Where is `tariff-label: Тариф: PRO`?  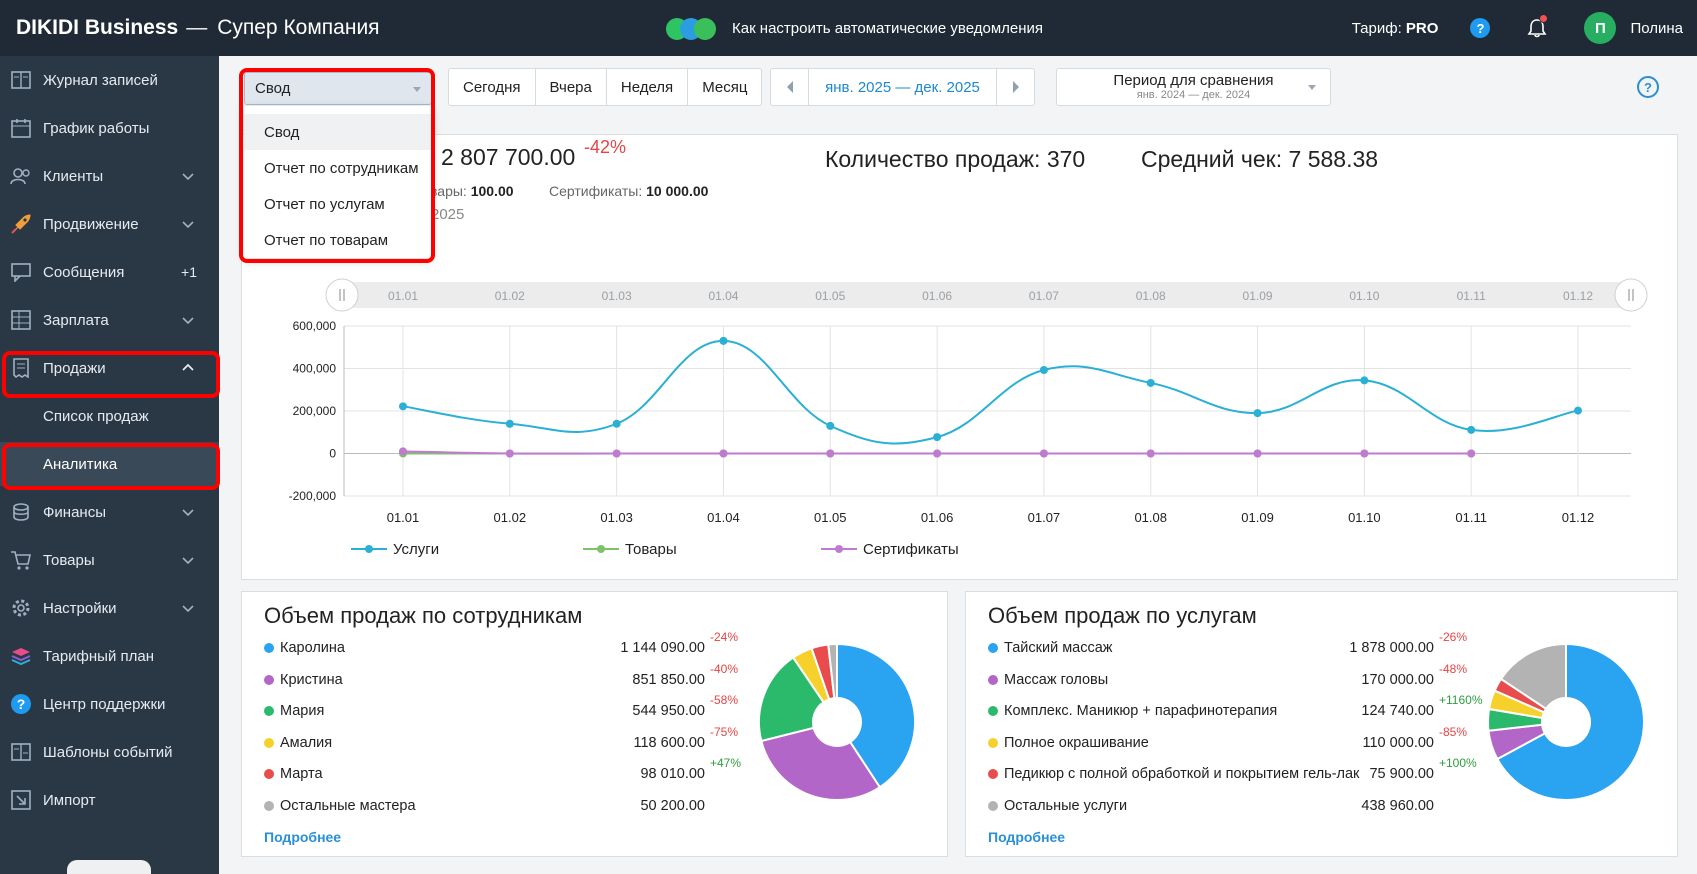
tariff-label: Тариф: PRO is located at coordinates (1395, 28).